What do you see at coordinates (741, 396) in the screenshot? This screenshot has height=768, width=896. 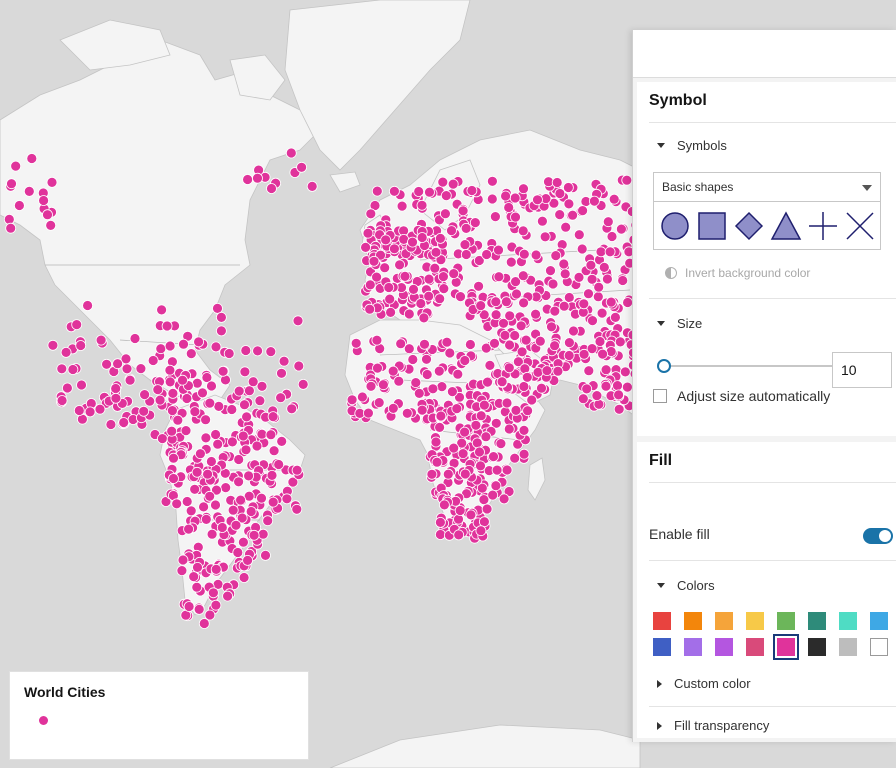 I see `adjust-size-option: Adjust size automatically` at bounding box center [741, 396].